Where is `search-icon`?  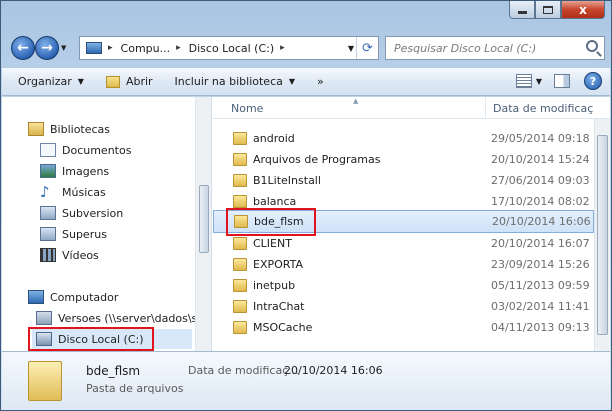 search-icon is located at coordinates (592, 46).